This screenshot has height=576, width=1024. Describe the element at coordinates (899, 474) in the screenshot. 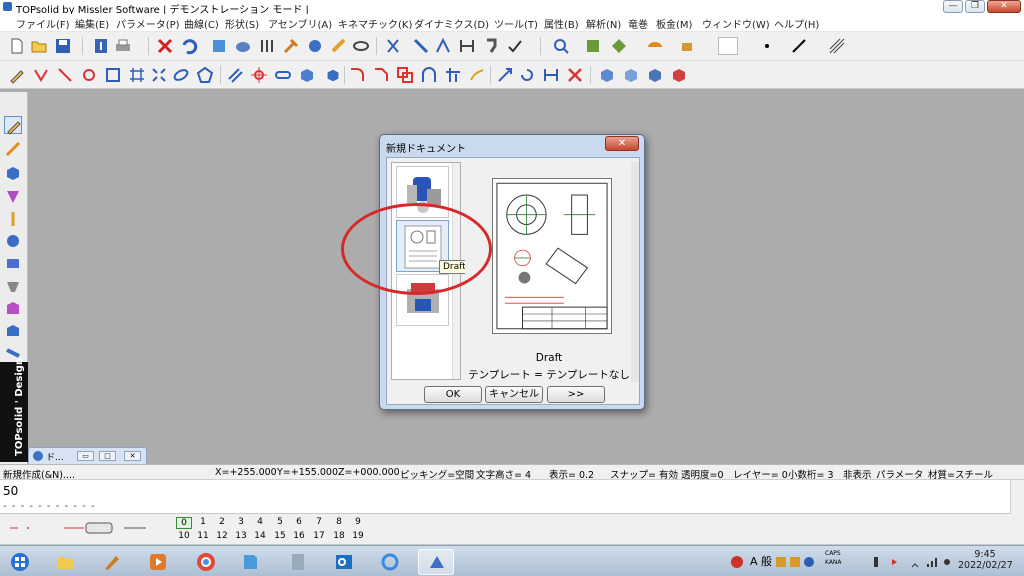

I see `status-parameters: パラメータ` at that location.